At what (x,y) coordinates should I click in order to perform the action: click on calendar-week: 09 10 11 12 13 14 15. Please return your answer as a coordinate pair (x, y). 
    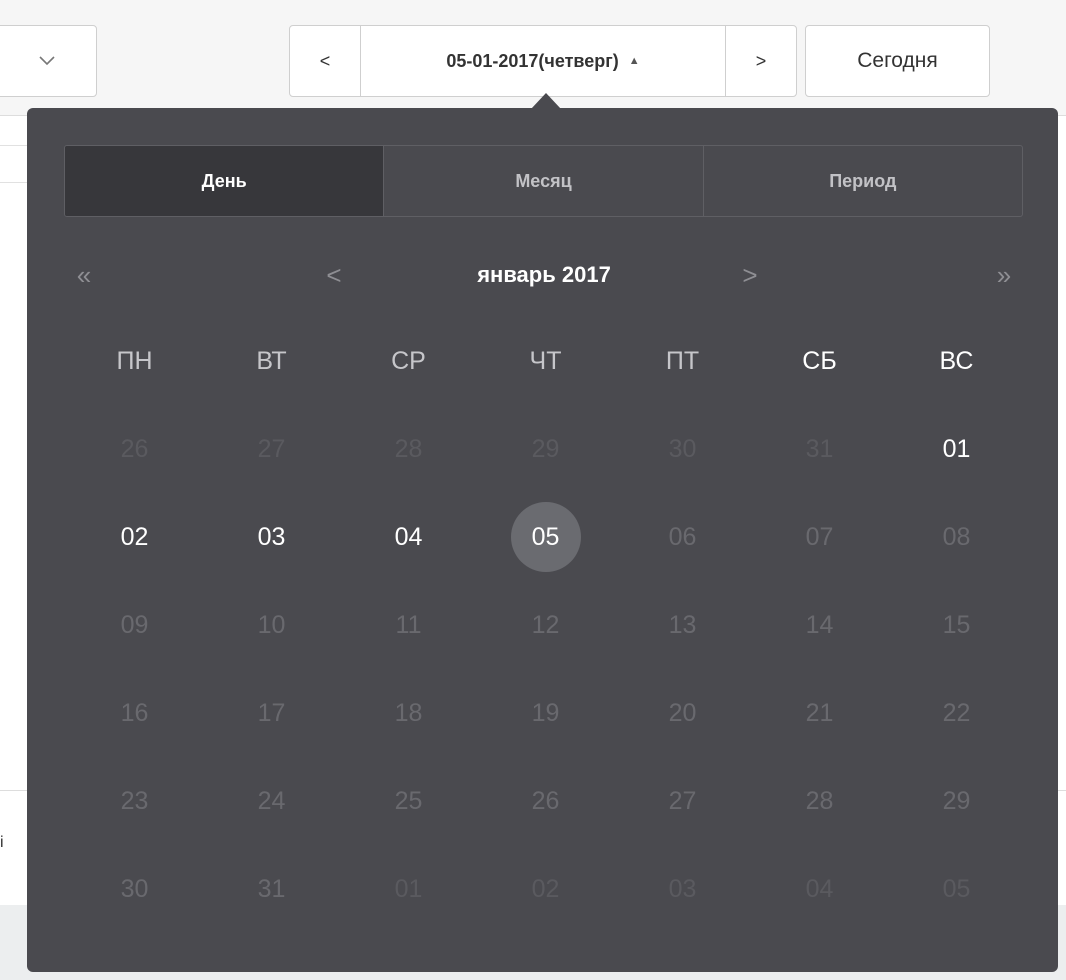
    Looking at the image, I should click on (545, 625).